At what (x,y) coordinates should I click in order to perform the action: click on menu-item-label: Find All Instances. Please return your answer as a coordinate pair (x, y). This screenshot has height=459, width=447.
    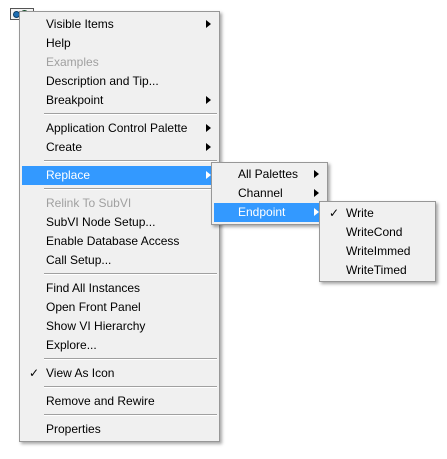
    Looking at the image, I should click on (93, 288).